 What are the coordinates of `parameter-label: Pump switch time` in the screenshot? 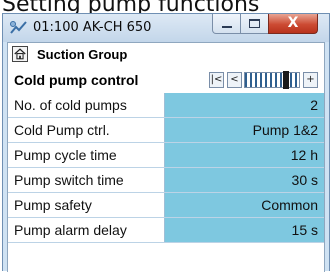 It's located at (86, 180).